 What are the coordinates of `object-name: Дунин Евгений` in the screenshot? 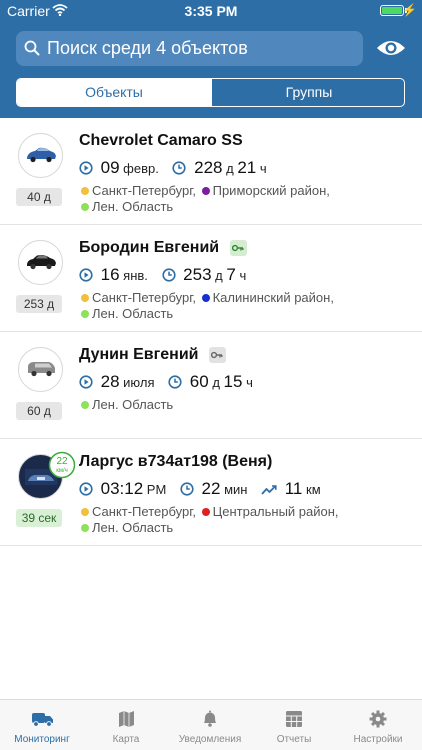 It's located at (139, 354).